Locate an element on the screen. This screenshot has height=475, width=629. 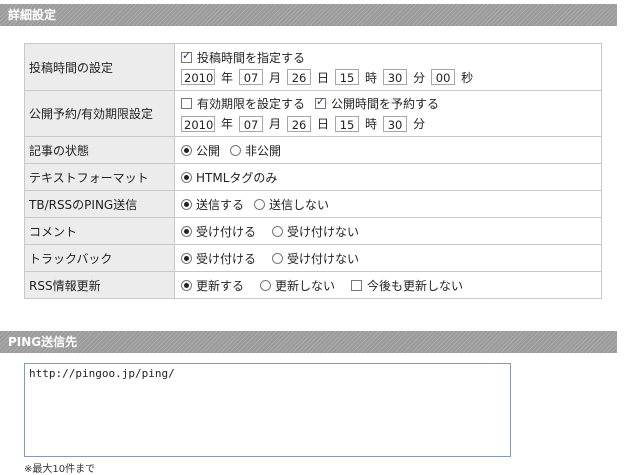
comment-reject-option: 受け付けない is located at coordinates (315, 231).